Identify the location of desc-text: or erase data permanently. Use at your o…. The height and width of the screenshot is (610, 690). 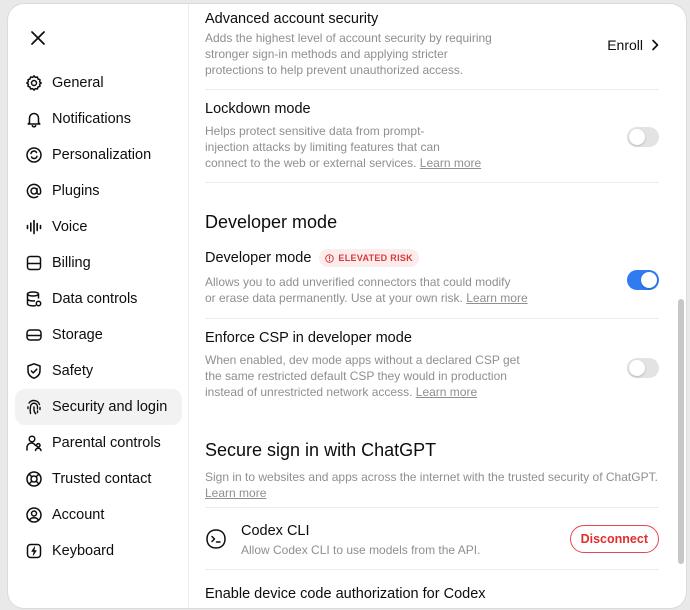
(334, 298).